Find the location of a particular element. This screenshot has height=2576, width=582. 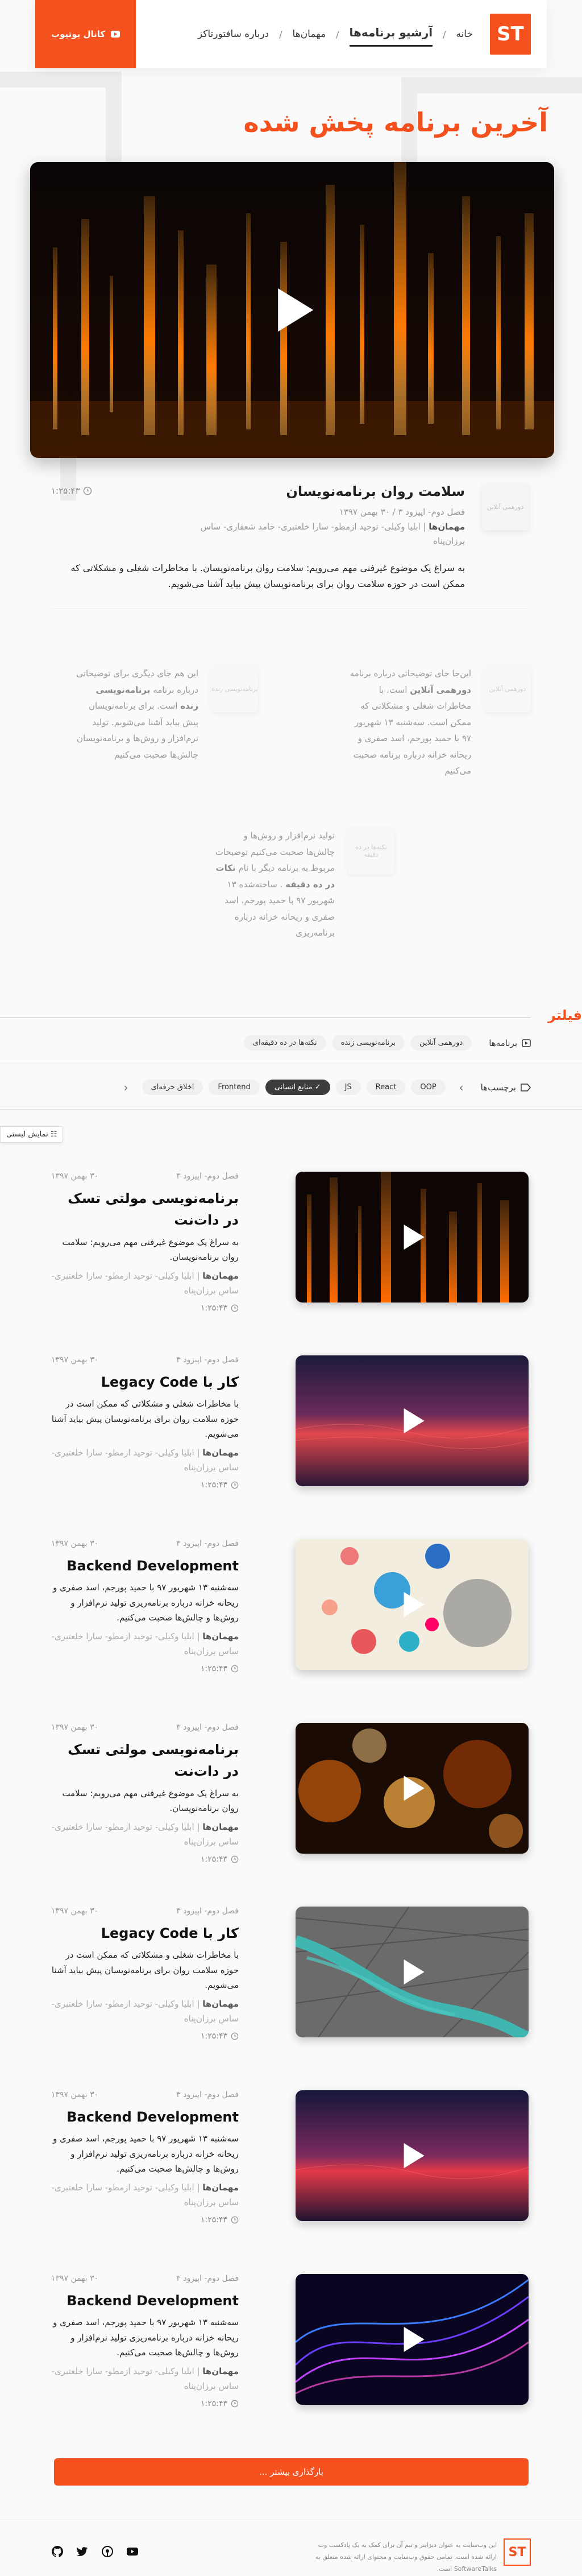

github-icon is located at coordinates (57, 2551).